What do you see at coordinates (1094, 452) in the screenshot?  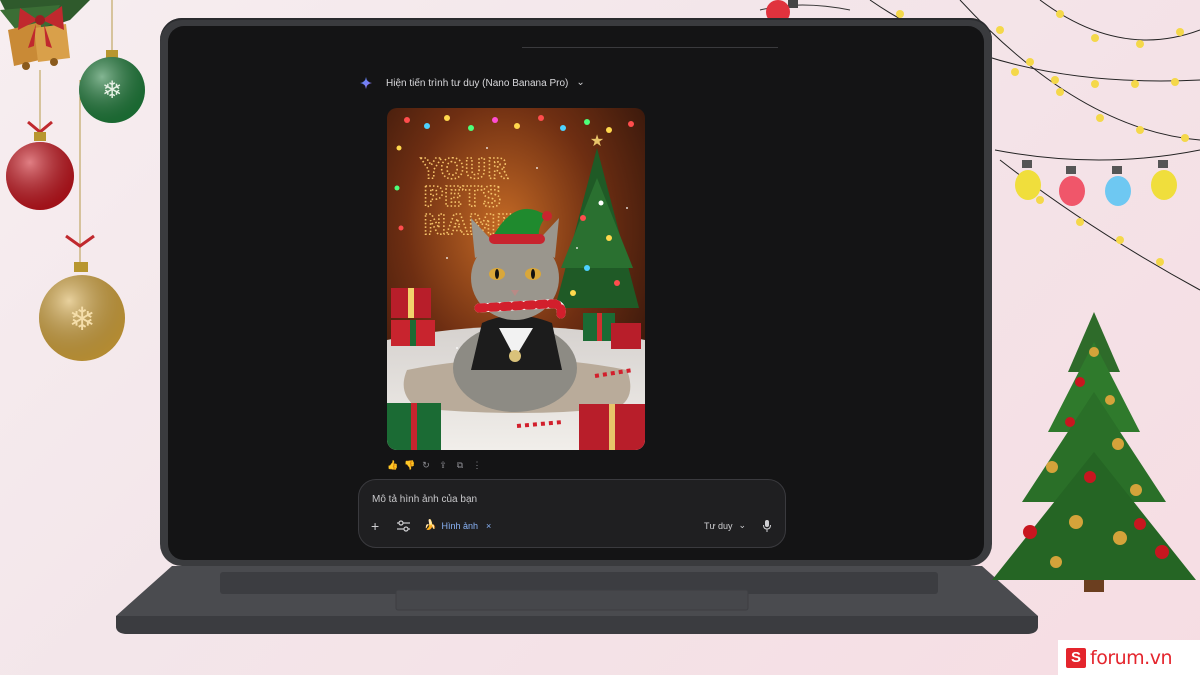 I see `christmas-tree-decoration` at bounding box center [1094, 452].